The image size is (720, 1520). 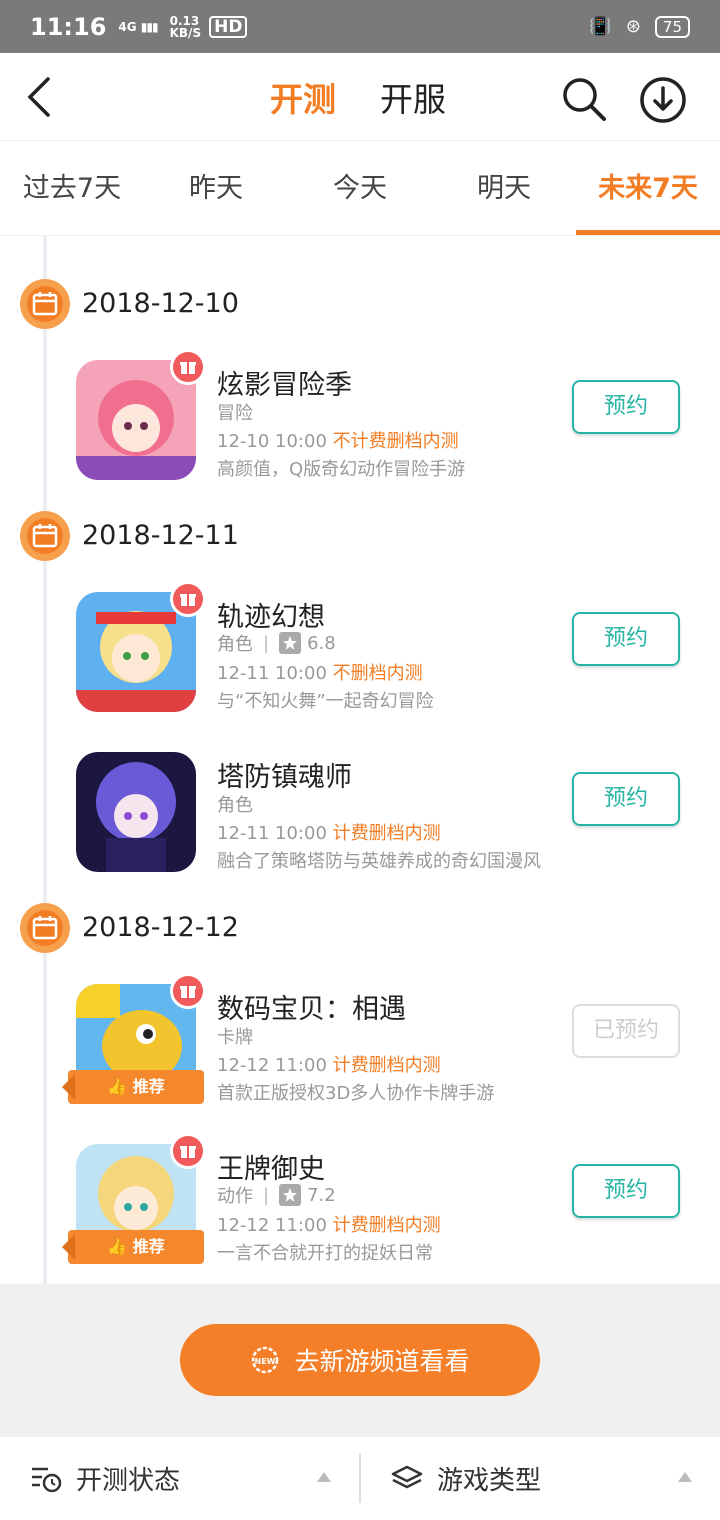 What do you see at coordinates (360, 1478) in the screenshot?
I see `bottom-filter-bar: 开测状态 游戏类型` at bounding box center [360, 1478].